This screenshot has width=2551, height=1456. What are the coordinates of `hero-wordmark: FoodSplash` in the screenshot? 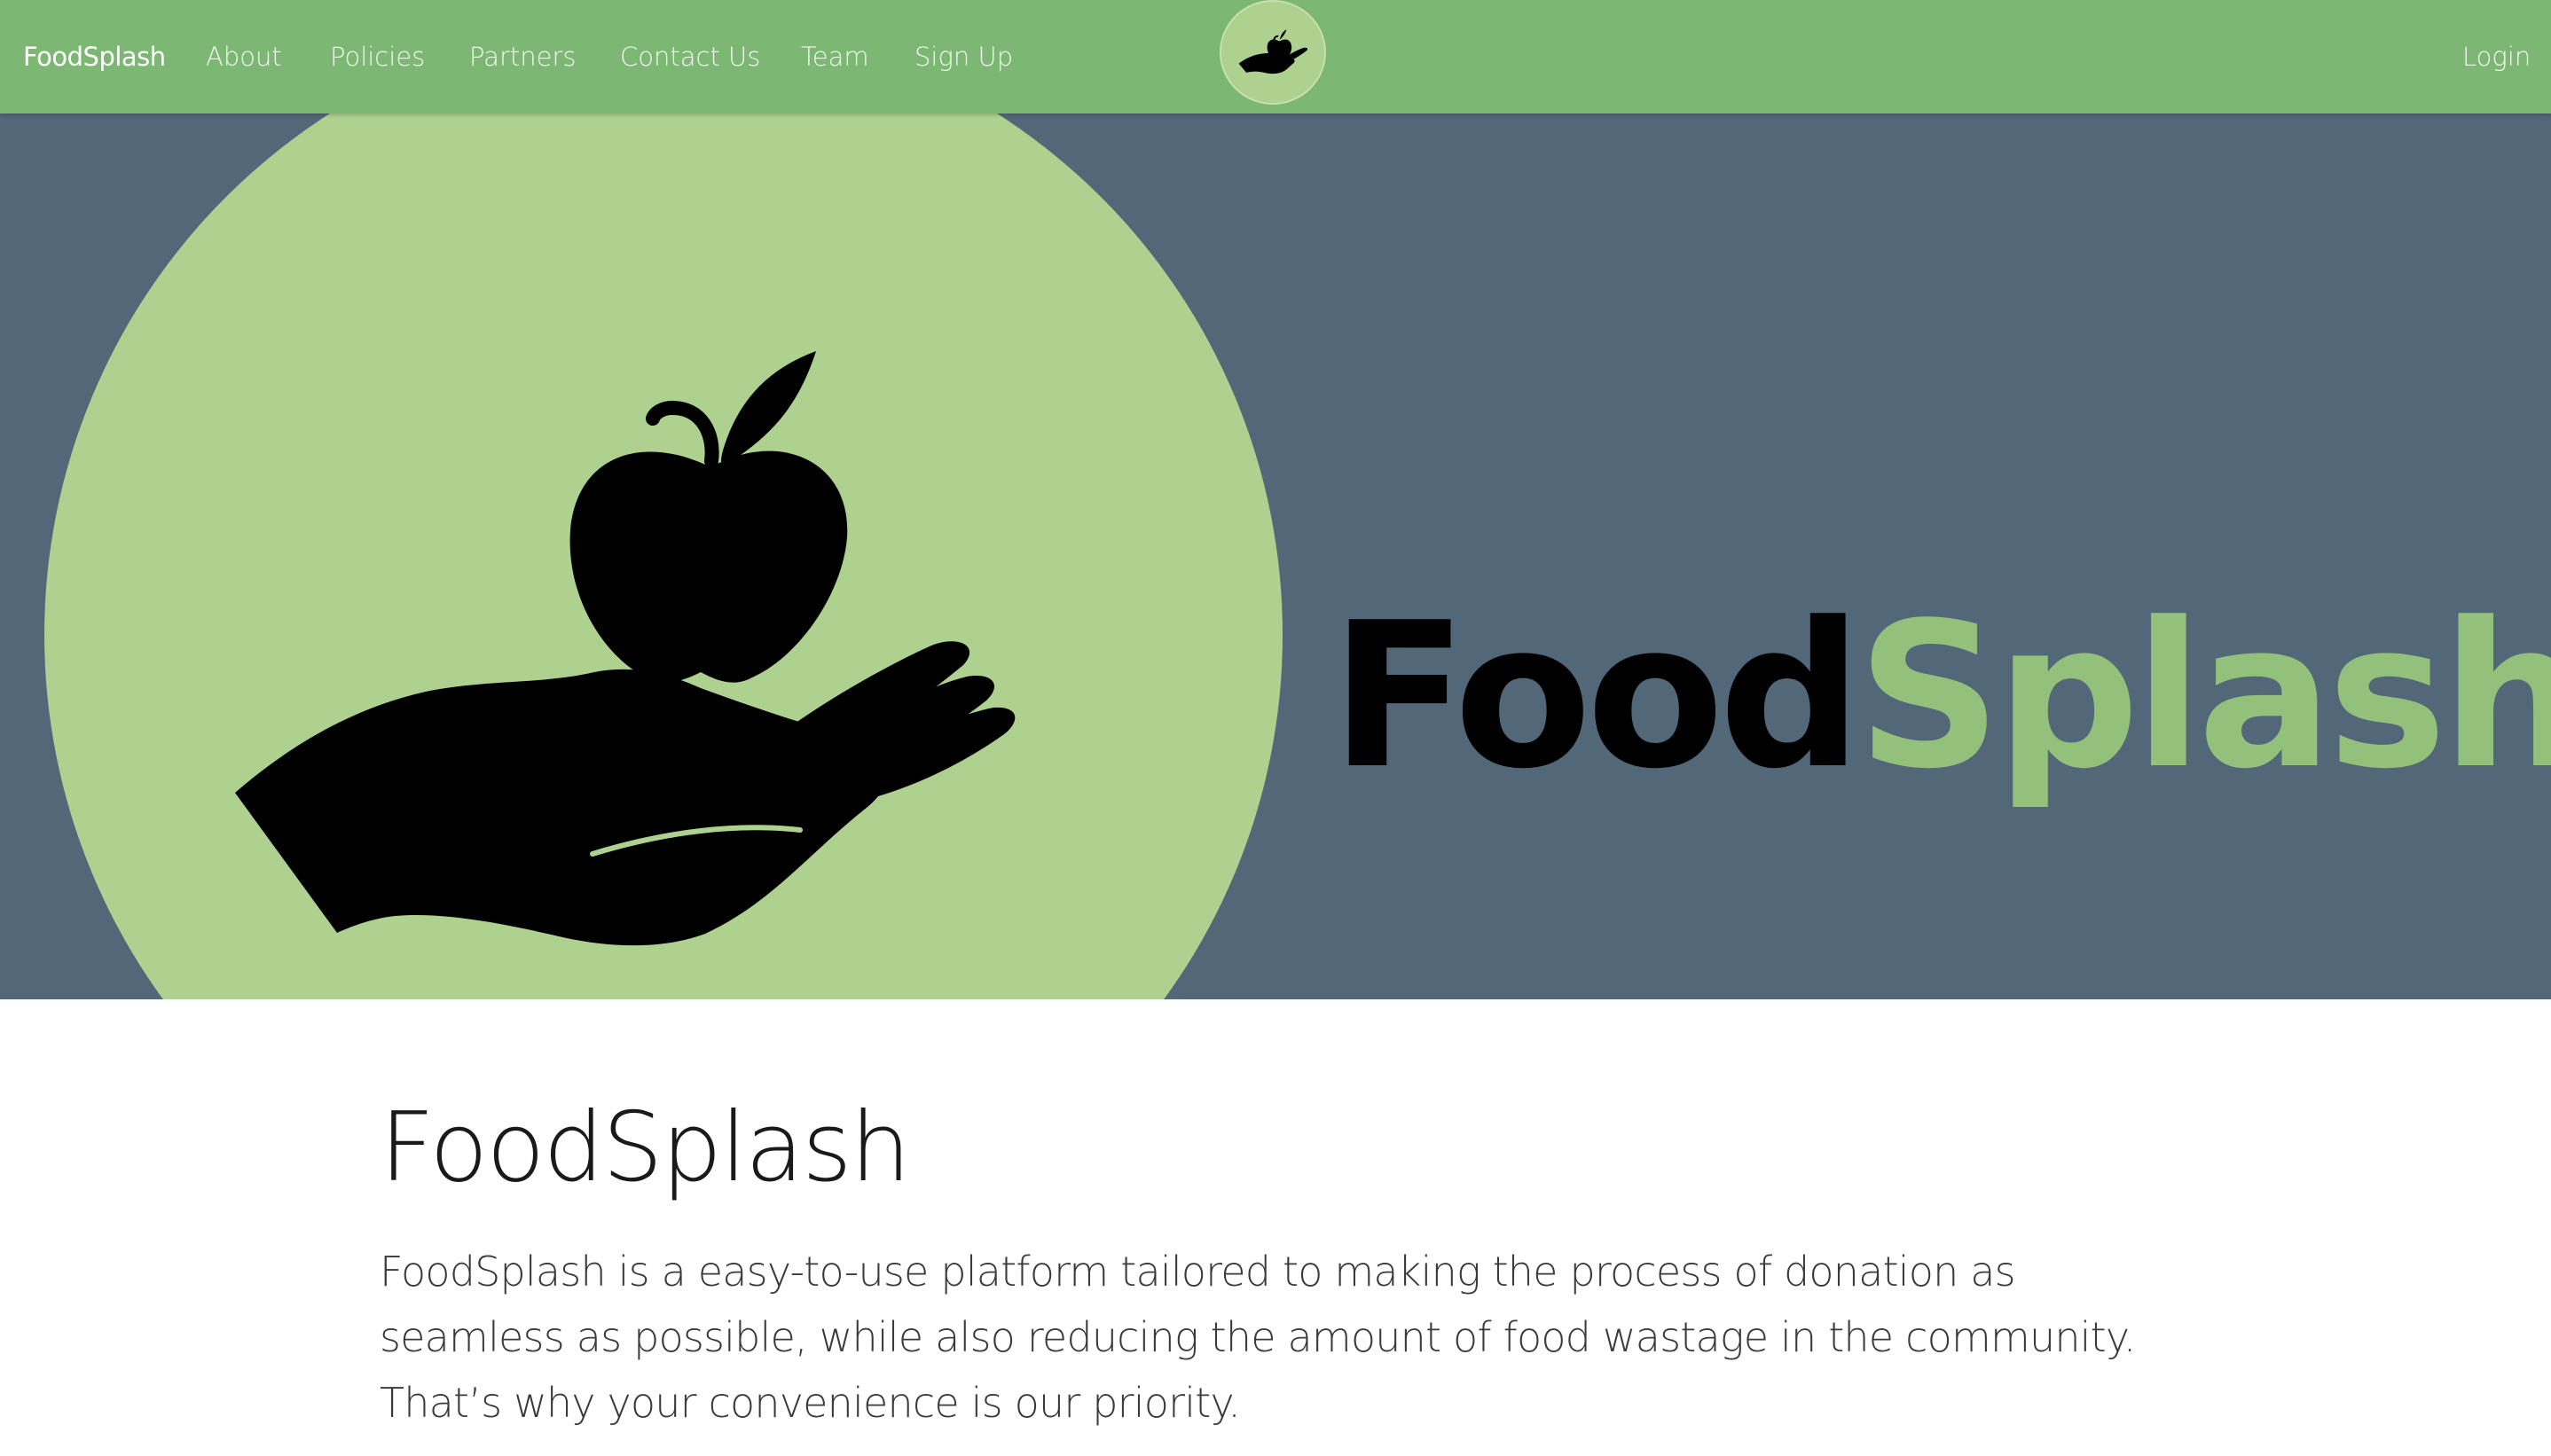 It's located at (1940, 697).